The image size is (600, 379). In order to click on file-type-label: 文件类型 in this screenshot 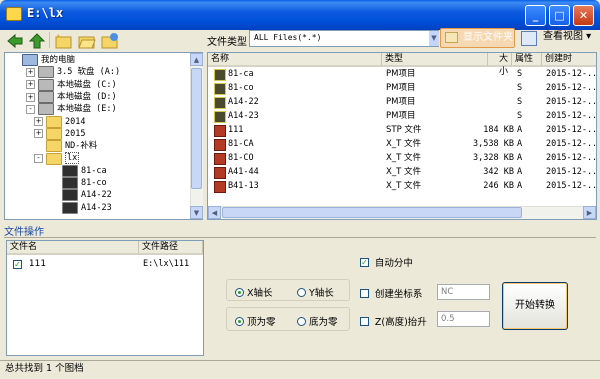, I will do `click(227, 42)`.